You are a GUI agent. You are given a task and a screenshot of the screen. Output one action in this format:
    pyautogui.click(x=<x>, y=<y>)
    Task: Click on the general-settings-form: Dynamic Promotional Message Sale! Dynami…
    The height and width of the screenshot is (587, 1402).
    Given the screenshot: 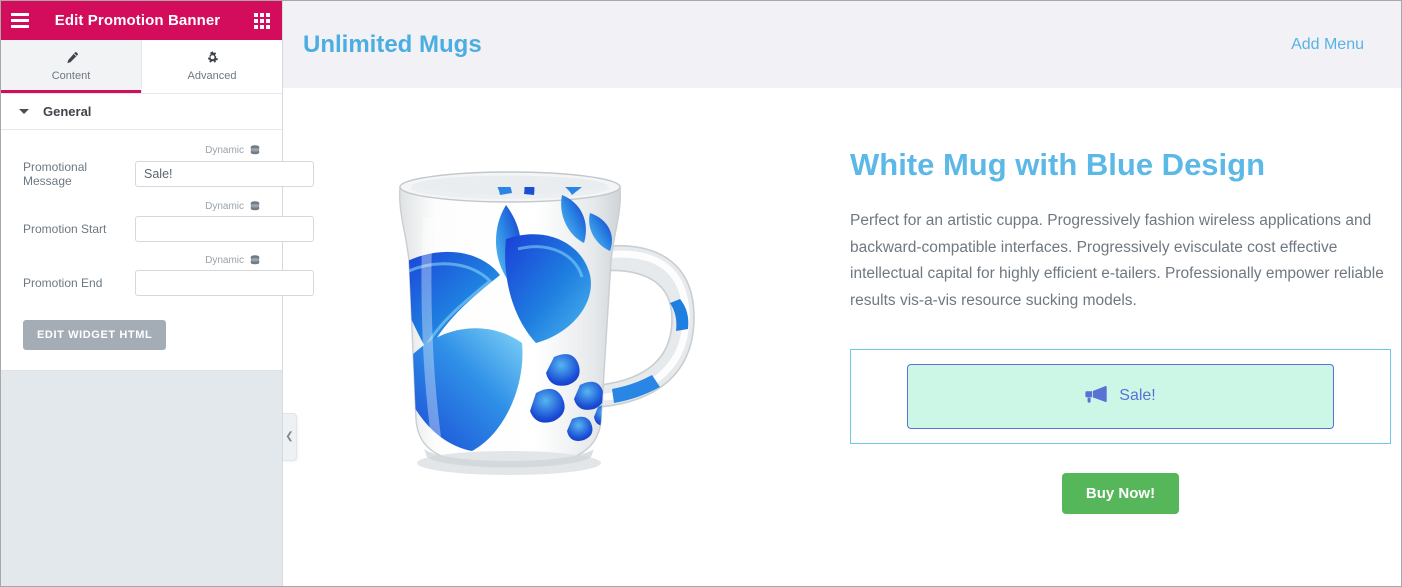 What is the action you would take?
    pyautogui.click(x=157, y=250)
    